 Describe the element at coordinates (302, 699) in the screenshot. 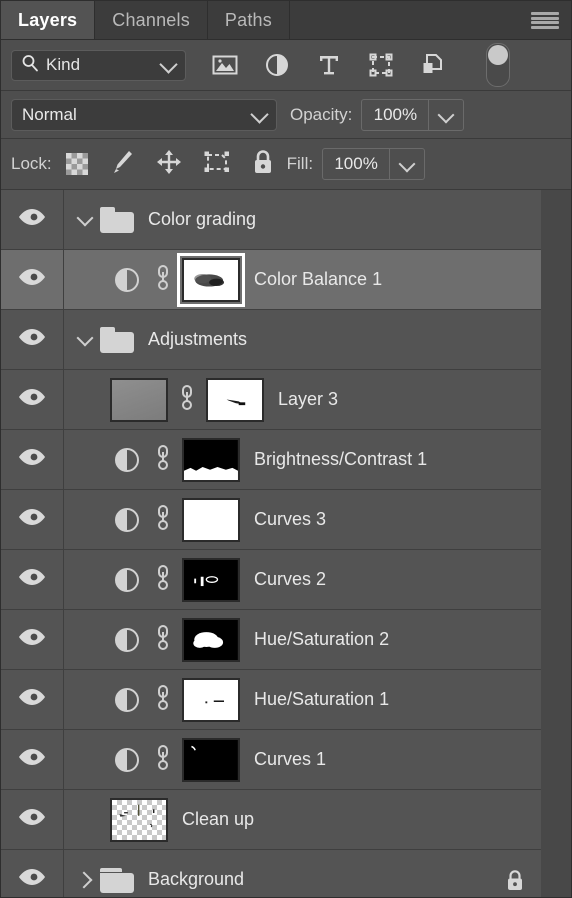

I see `layer-row-body: Hue/Saturation 1` at that location.